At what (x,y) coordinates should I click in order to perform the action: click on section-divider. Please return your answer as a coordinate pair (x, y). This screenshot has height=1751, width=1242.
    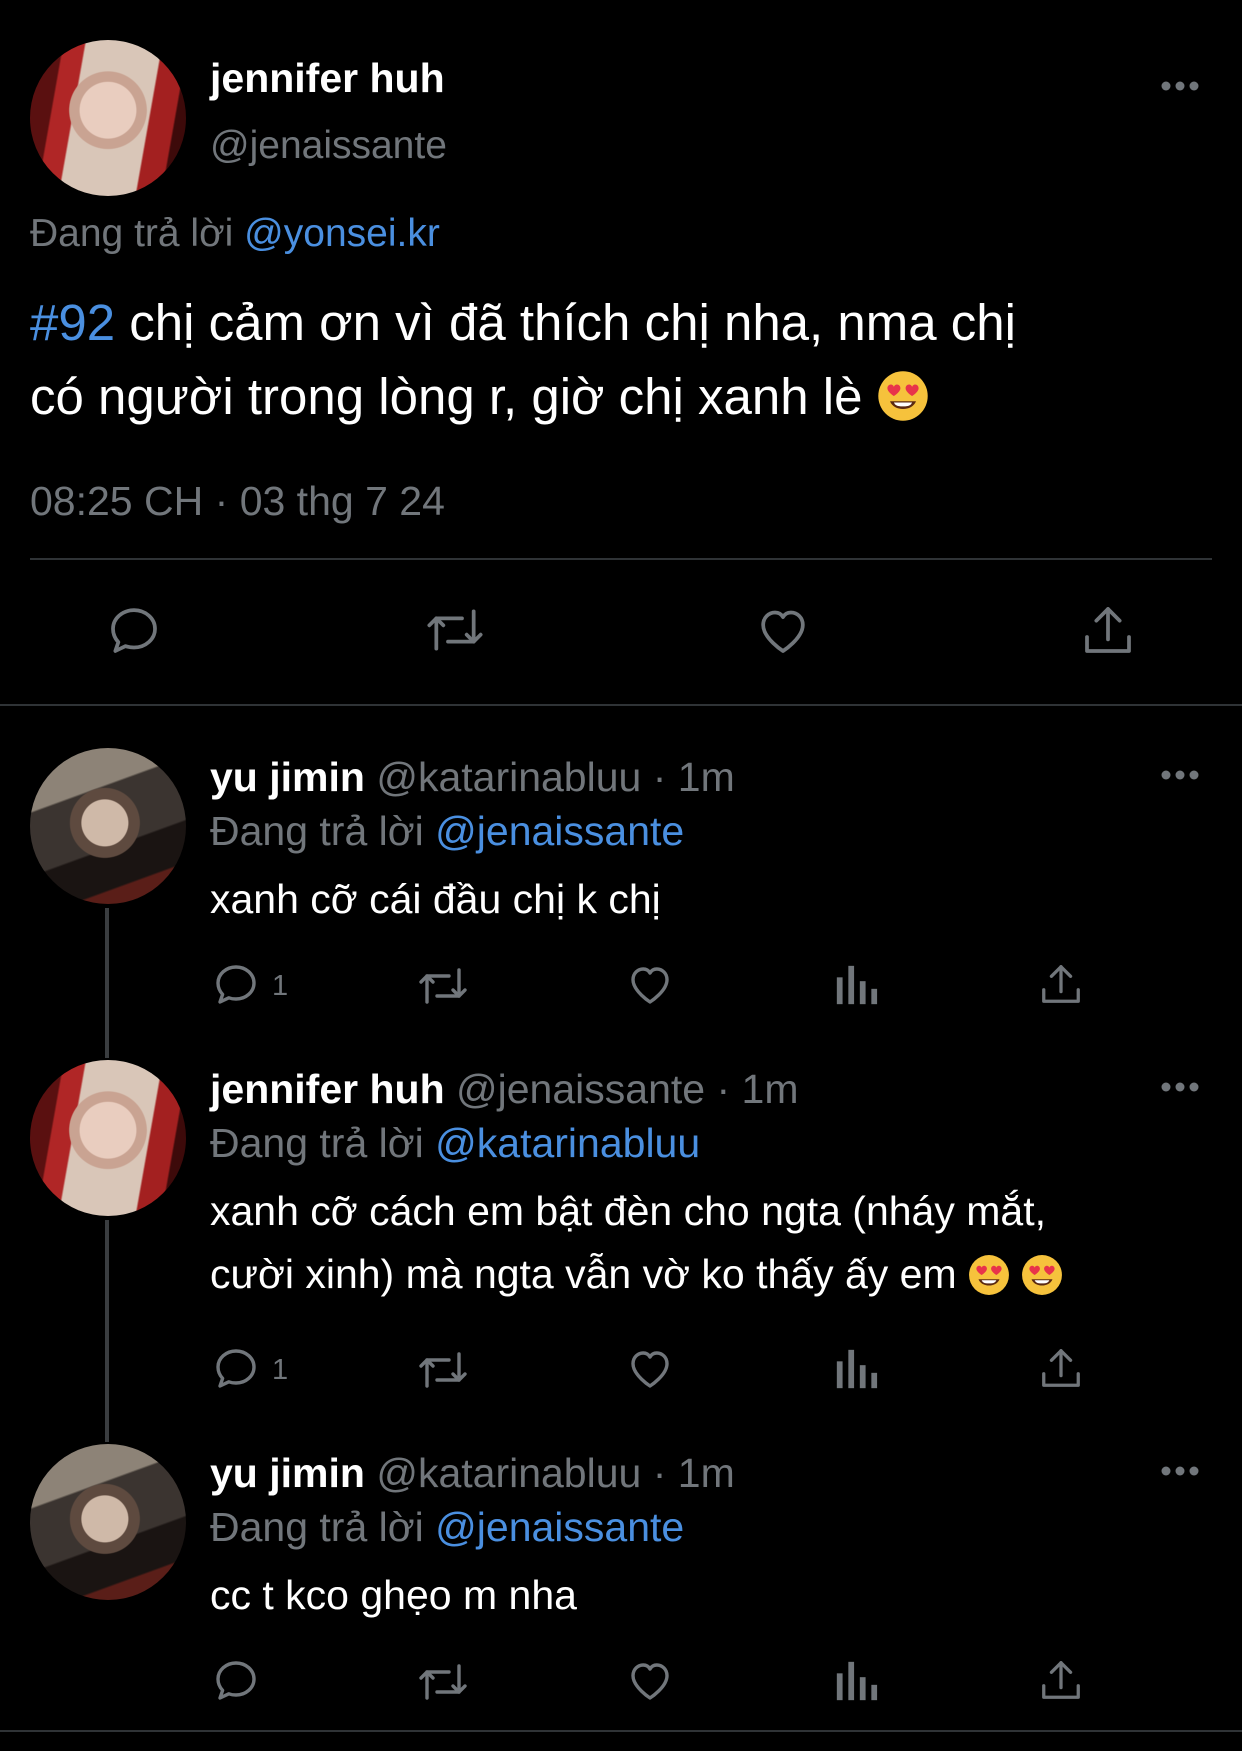
    Looking at the image, I should click on (621, 705).